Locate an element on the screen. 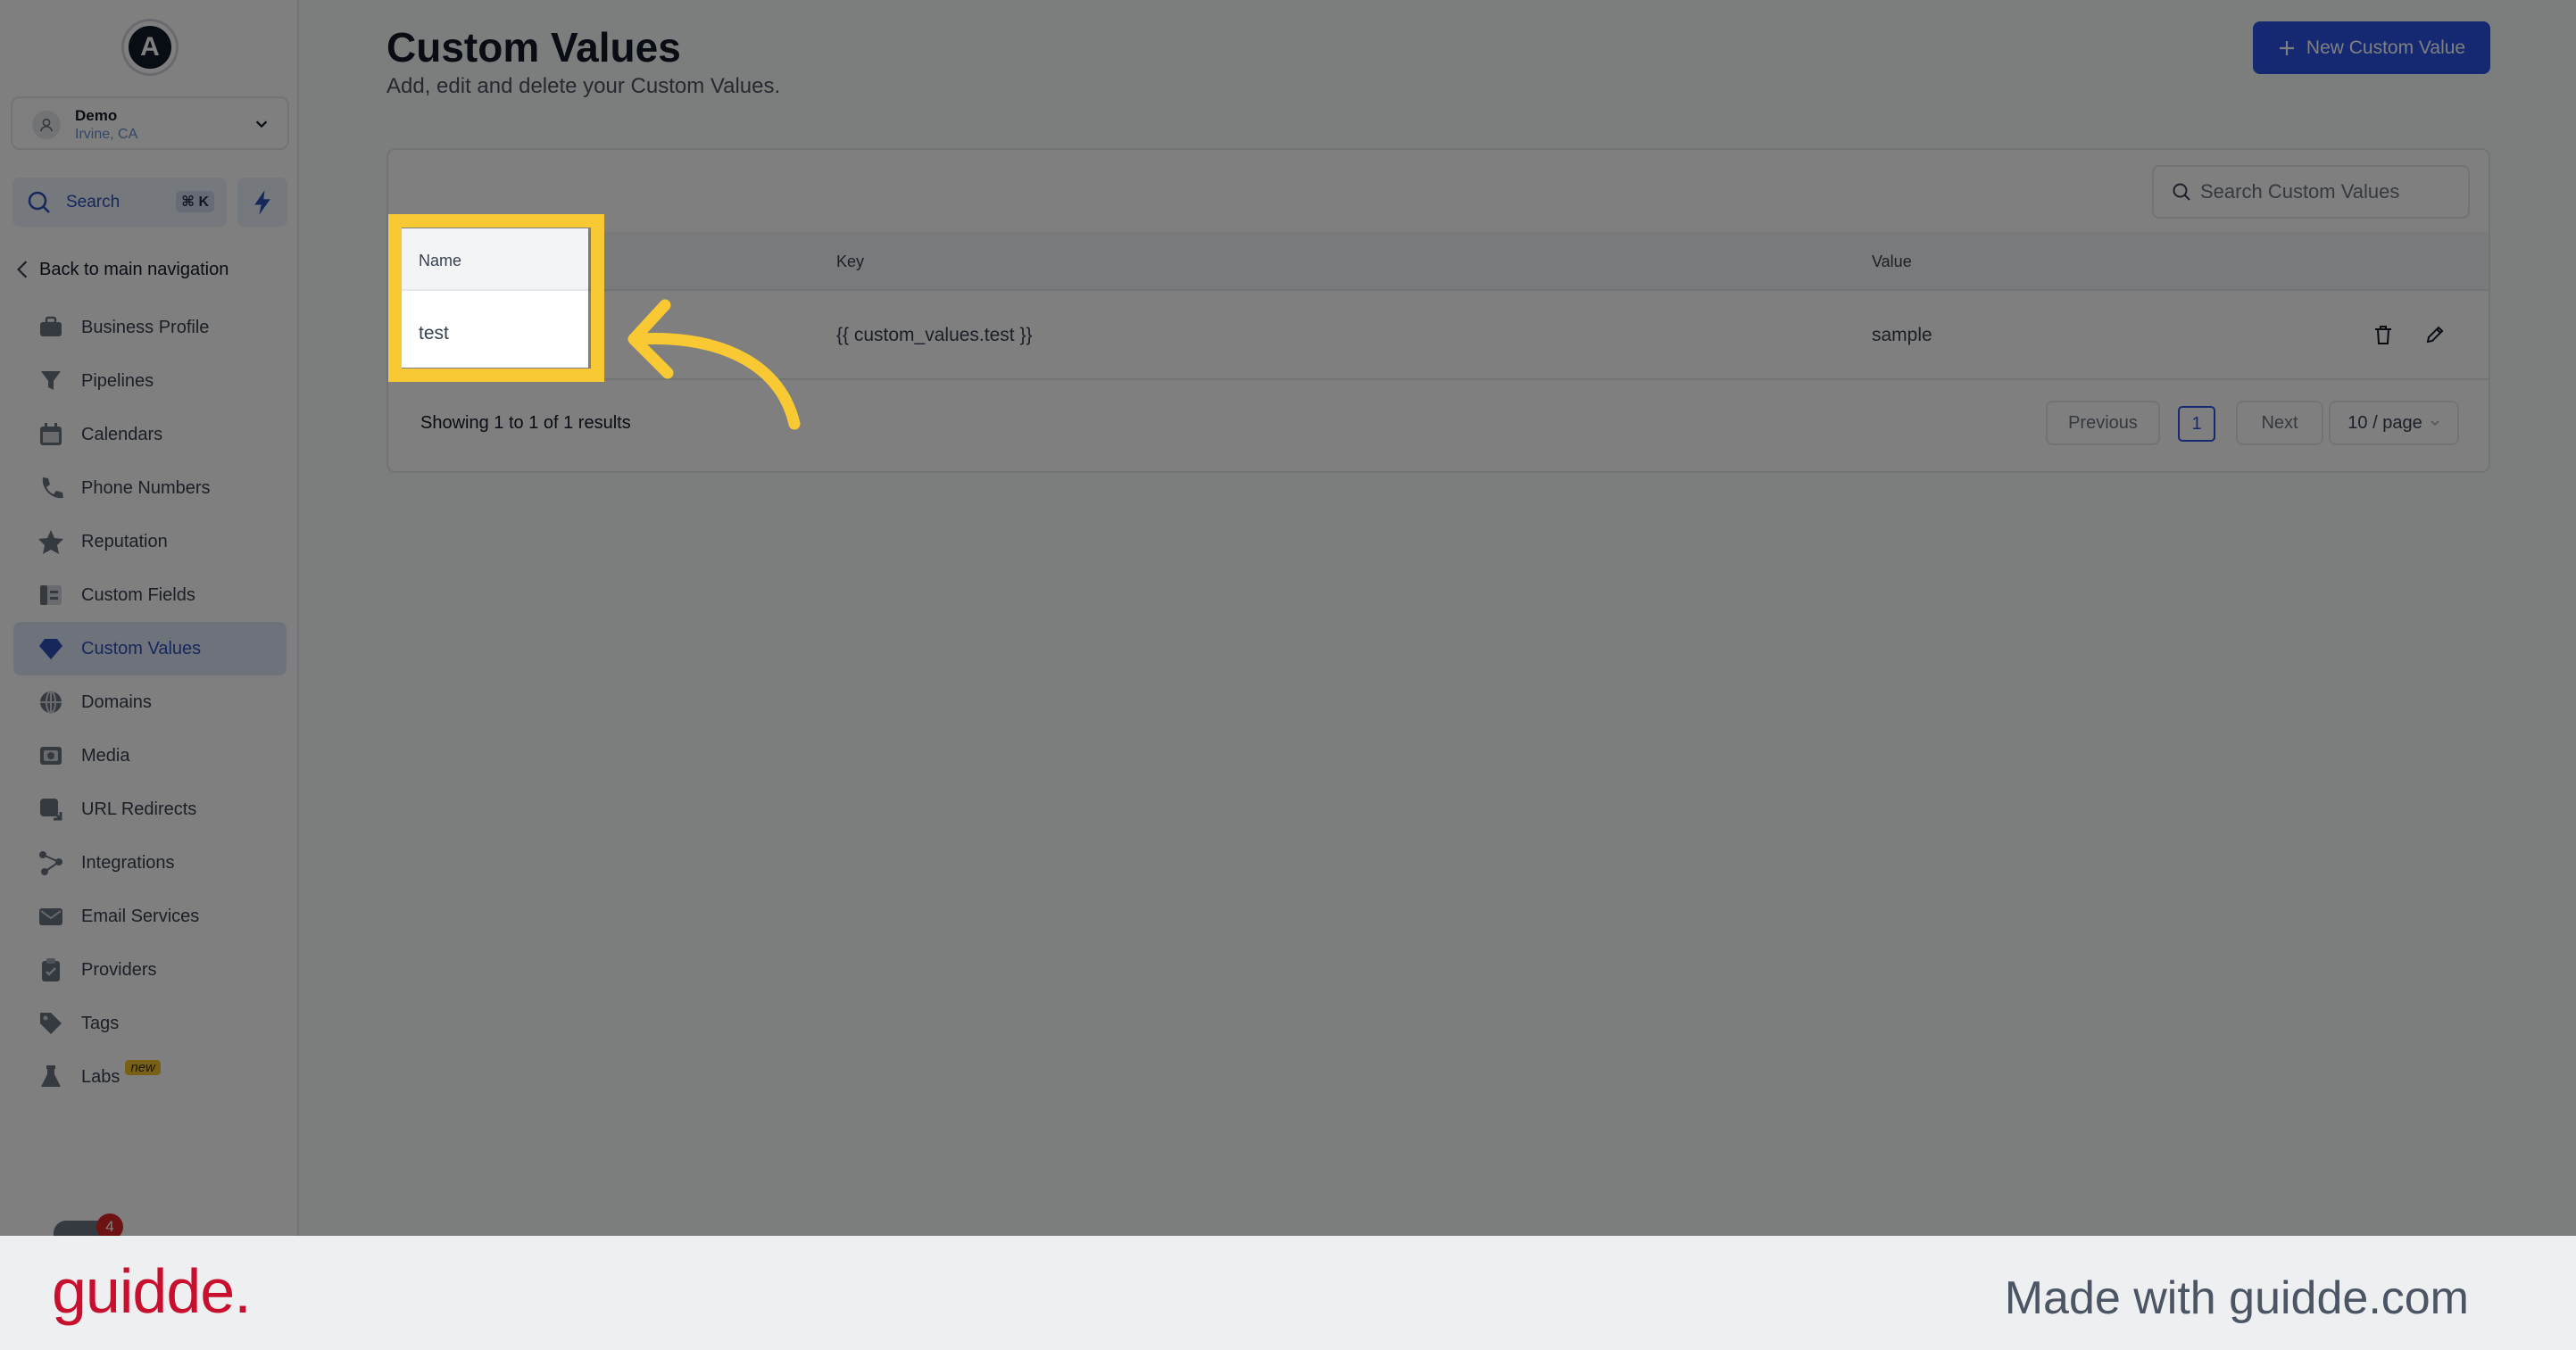 Image resolution: width=2576 pixels, height=1350 pixels. sidebar-item-calendars: Calendars is located at coordinates (150, 434).